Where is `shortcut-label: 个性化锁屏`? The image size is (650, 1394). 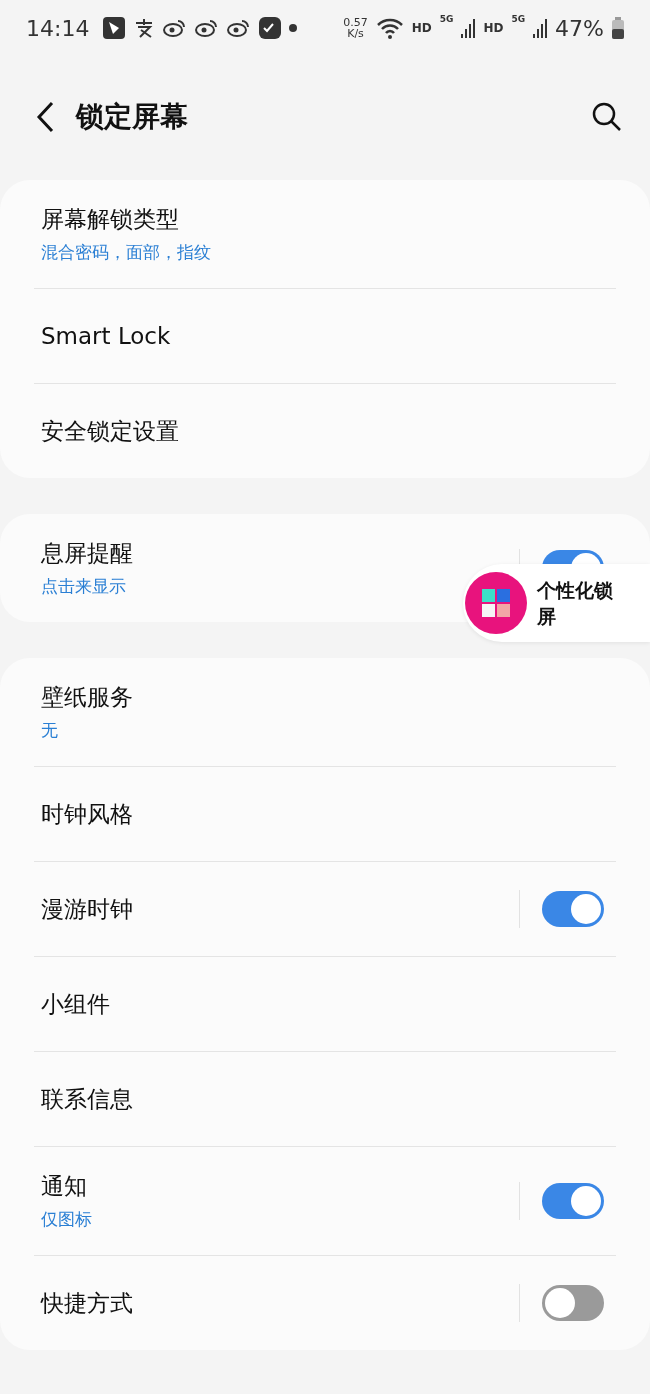 shortcut-label: 个性化锁屏 is located at coordinates (575, 603).